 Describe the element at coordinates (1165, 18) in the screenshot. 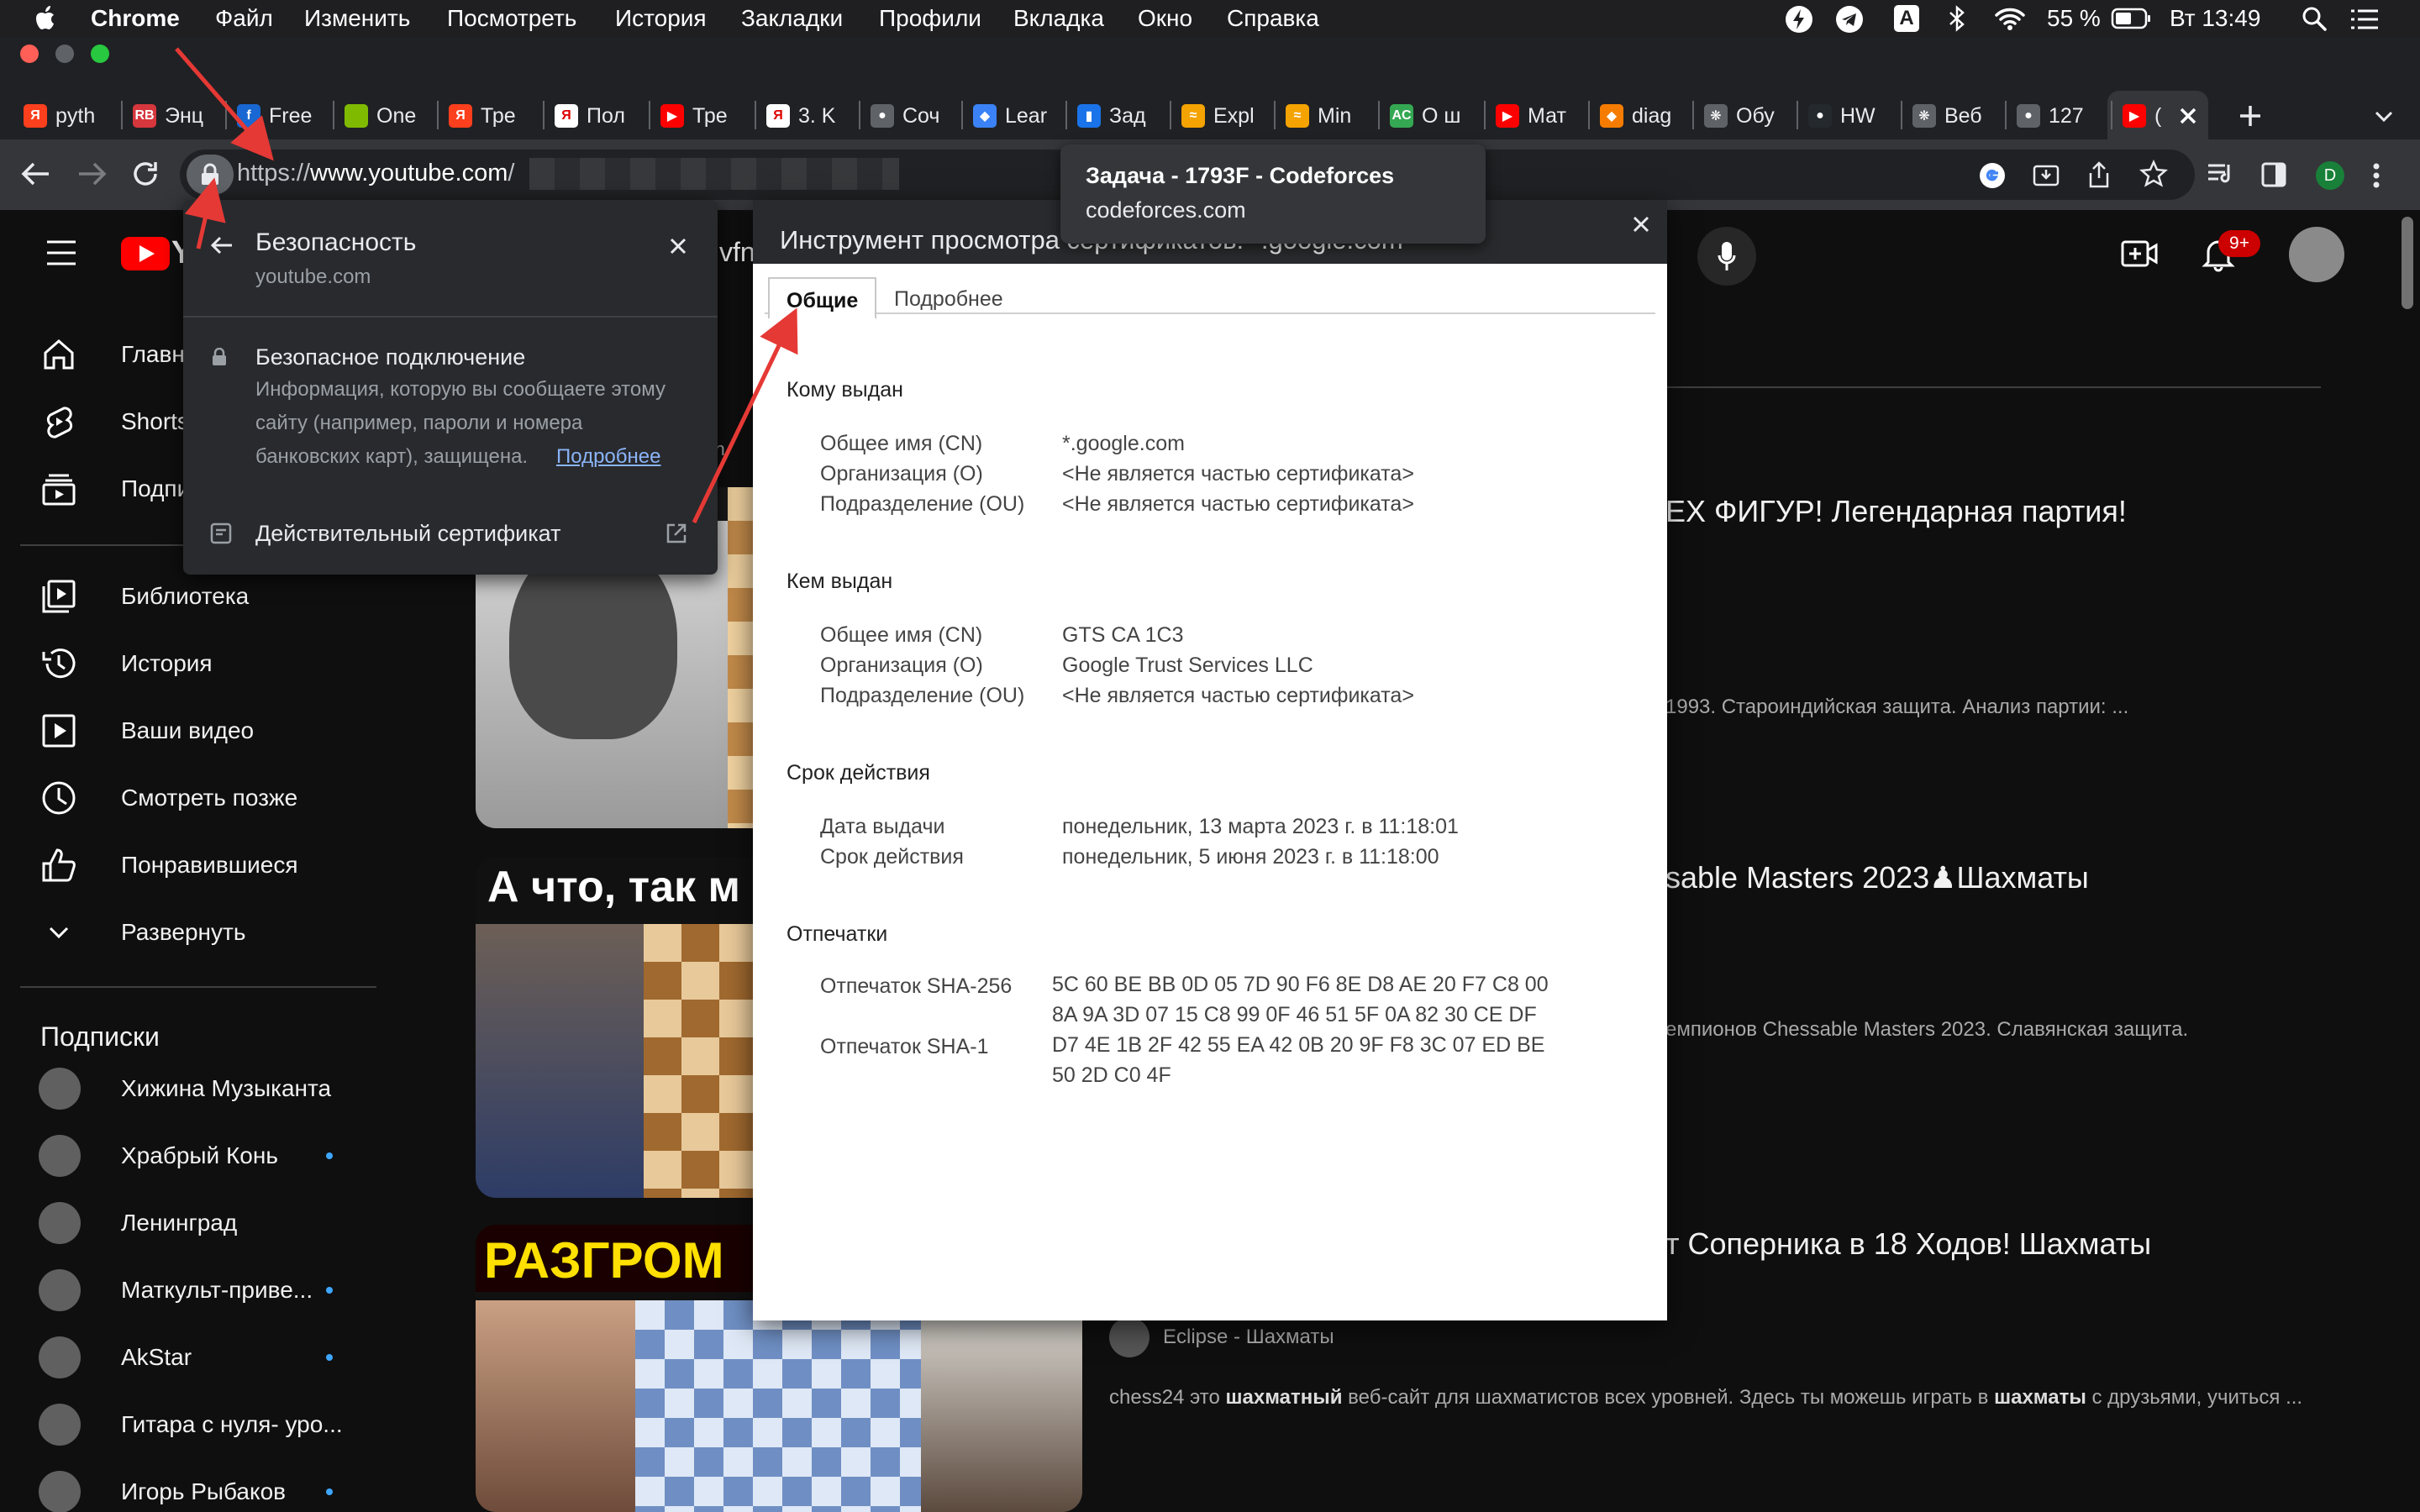

I see `menu-window: Окно` at that location.